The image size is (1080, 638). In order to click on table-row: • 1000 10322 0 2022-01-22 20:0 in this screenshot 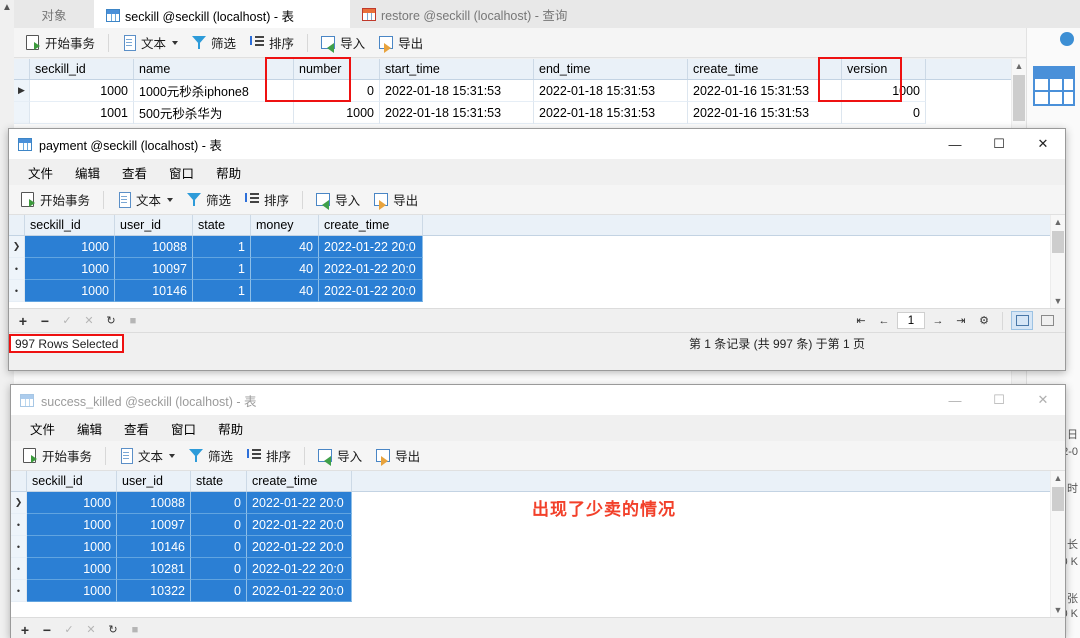, I will do `click(530, 591)`.